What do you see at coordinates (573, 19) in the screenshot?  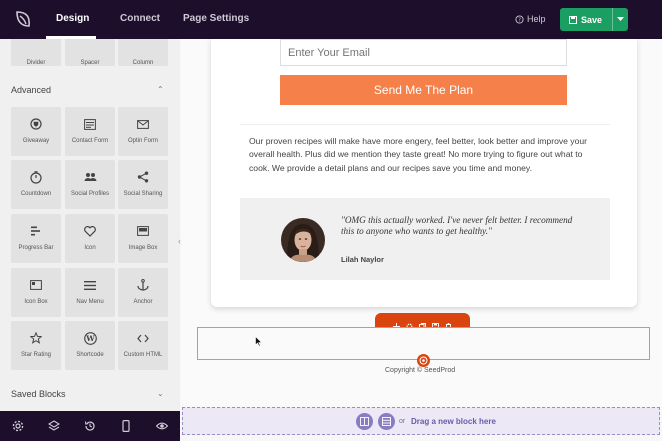 I see `floppy-disk-icon` at bounding box center [573, 19].